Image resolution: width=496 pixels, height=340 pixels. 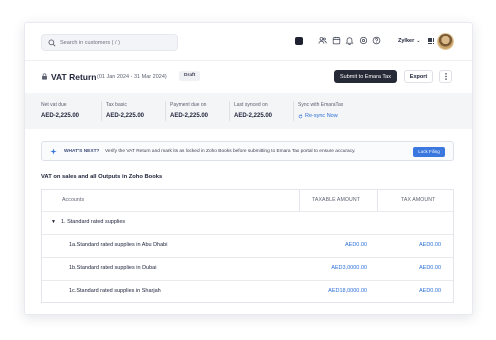 What do you see at coordinates (322, 40) in the screenshot?
I see `users-icon` at bounding box center [322, 40].